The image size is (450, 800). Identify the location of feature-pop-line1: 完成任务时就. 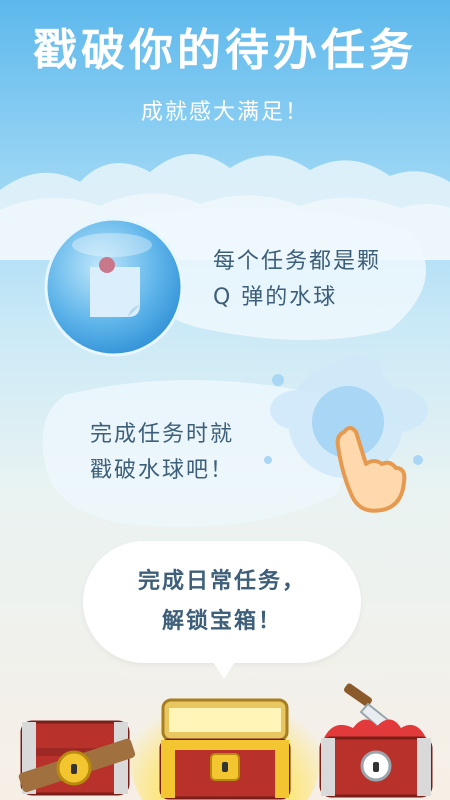
(162, 434).